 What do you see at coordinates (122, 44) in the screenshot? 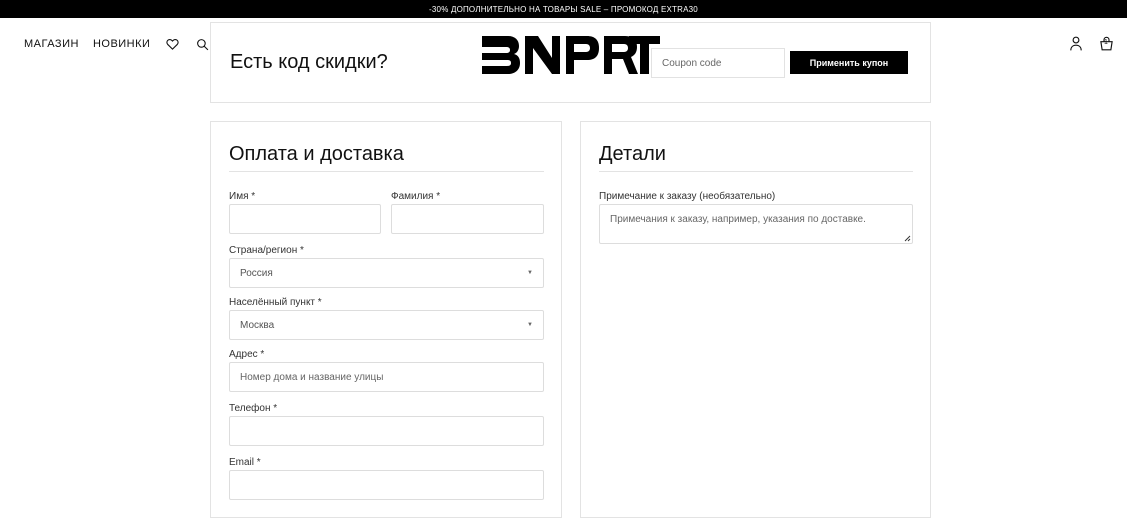
I see `nav-new-link: НОВИНКИ` at bounding box center [122, 44].